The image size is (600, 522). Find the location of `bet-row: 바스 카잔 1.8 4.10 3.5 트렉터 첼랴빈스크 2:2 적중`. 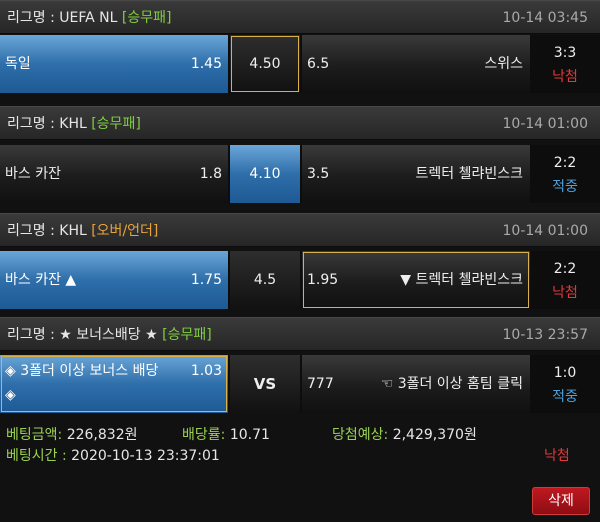

bet-row: 바스 카잔 1.8 4.10 3.5 트렉터 첼랴빈스크 2:2 적중 is located at coordinates (300, 174).